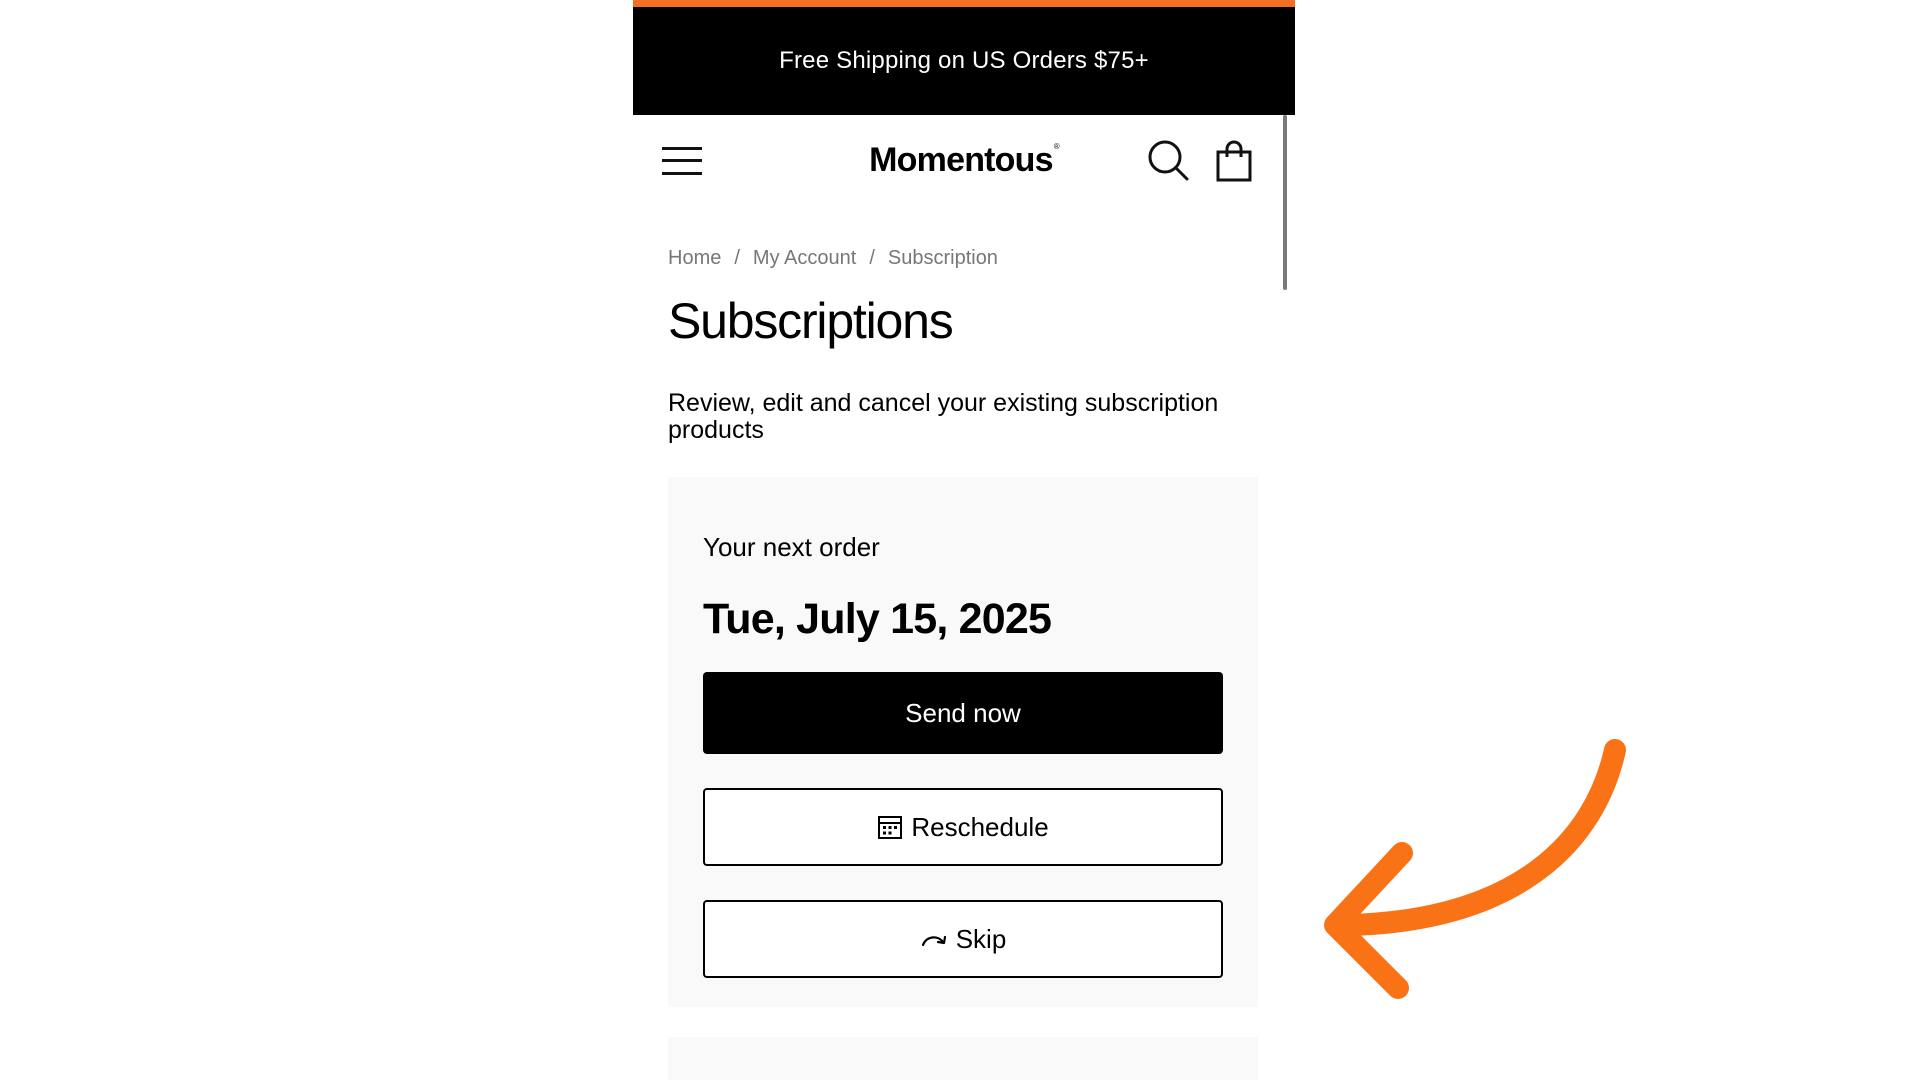  I want to click on accent-top-bar, so click(964, 3).